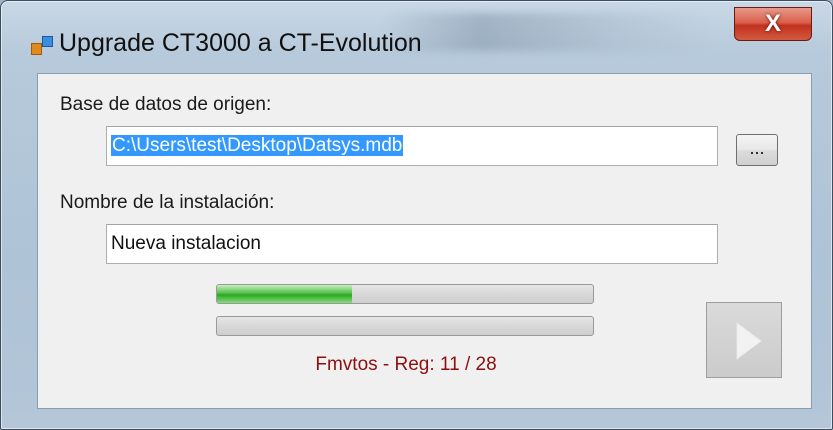 The height and width of the screenshot is (430, 833). What do you see at coordinates (749, 341) in the screenshot?
I see `play-icon` at bounding box center [749, 341].